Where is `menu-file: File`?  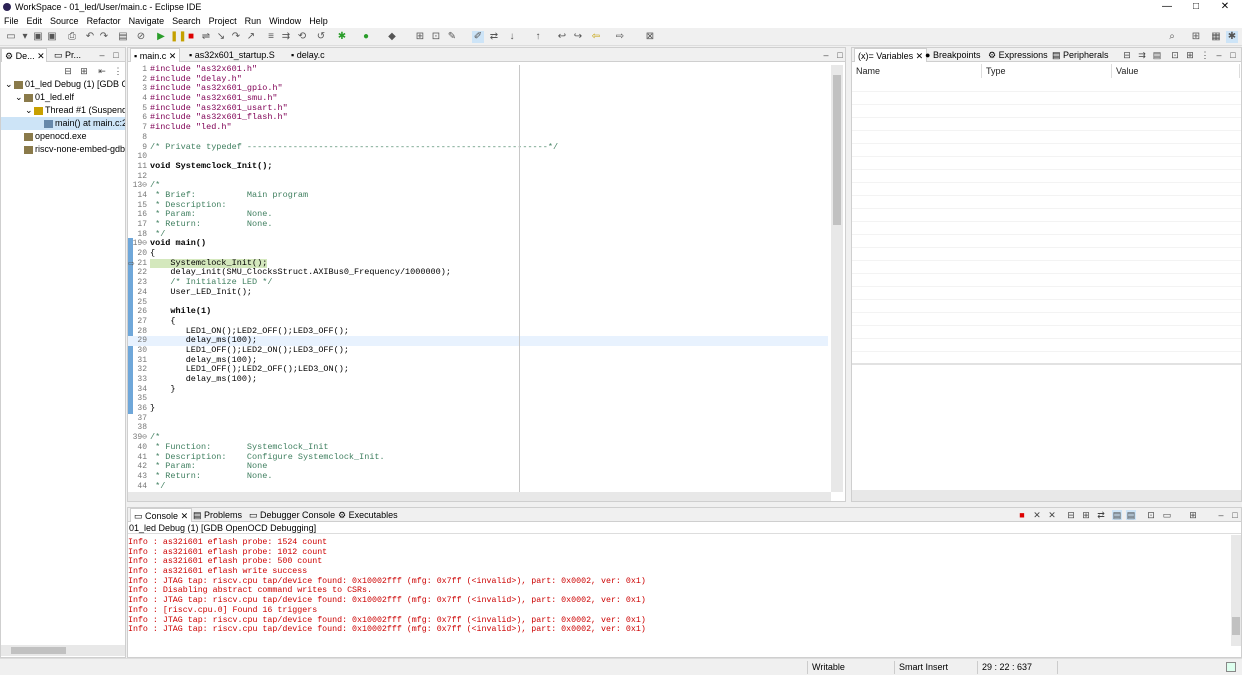
menu-file: File is located at coordinates (11, 21).